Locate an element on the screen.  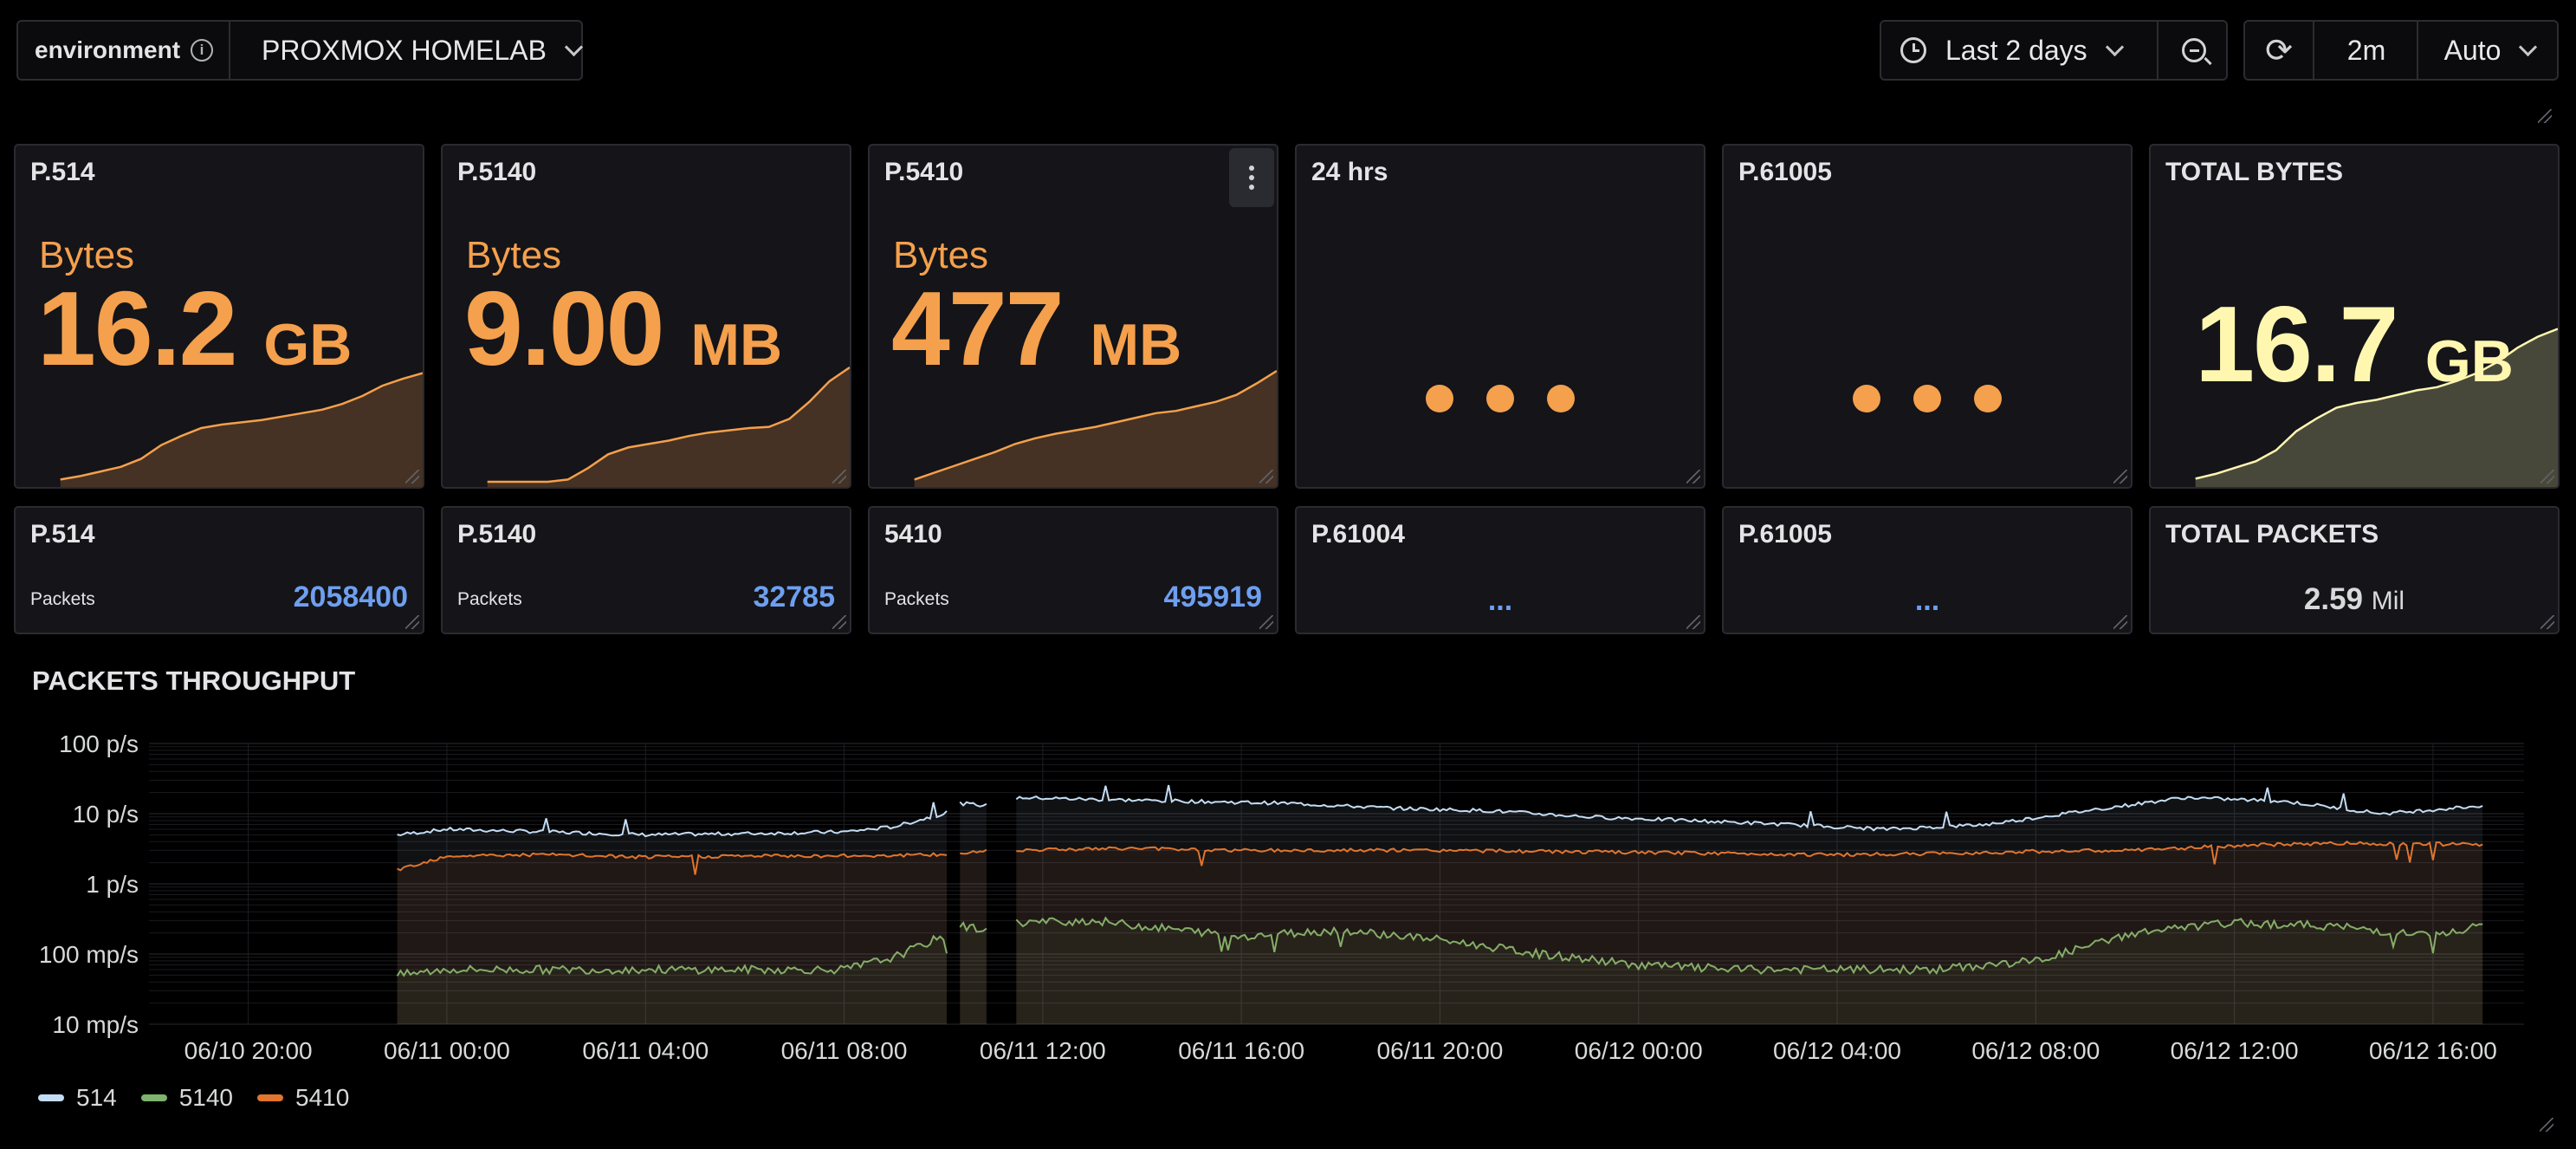
time-range-picker: Last 2 days is located at coordinates (2020, 51).